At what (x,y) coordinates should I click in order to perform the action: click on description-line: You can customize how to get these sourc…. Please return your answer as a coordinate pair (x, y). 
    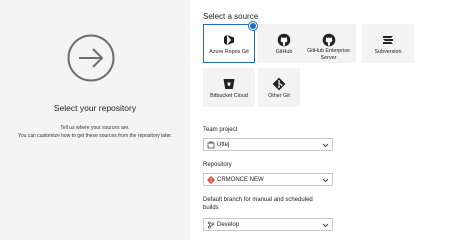
    Looking at the image, I should click on (95, 136).